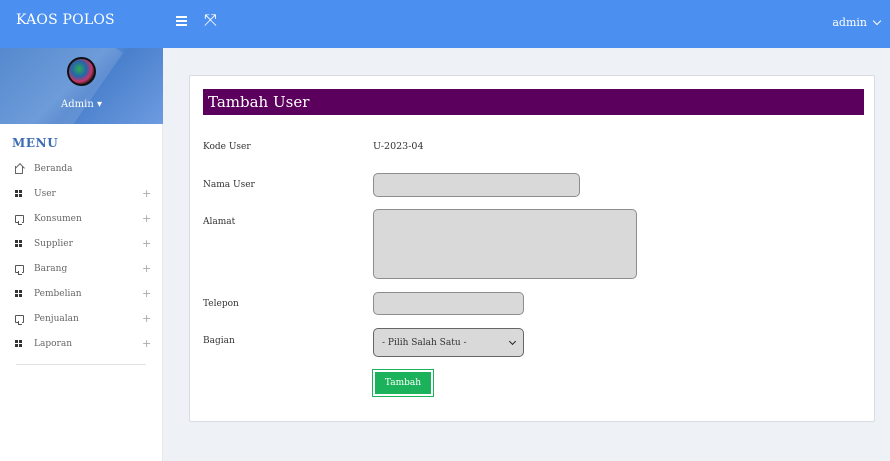 The image size is (890, 461). Describe the element at coordinates (81, 71) in the screenshot. I see `avatar` at that location.